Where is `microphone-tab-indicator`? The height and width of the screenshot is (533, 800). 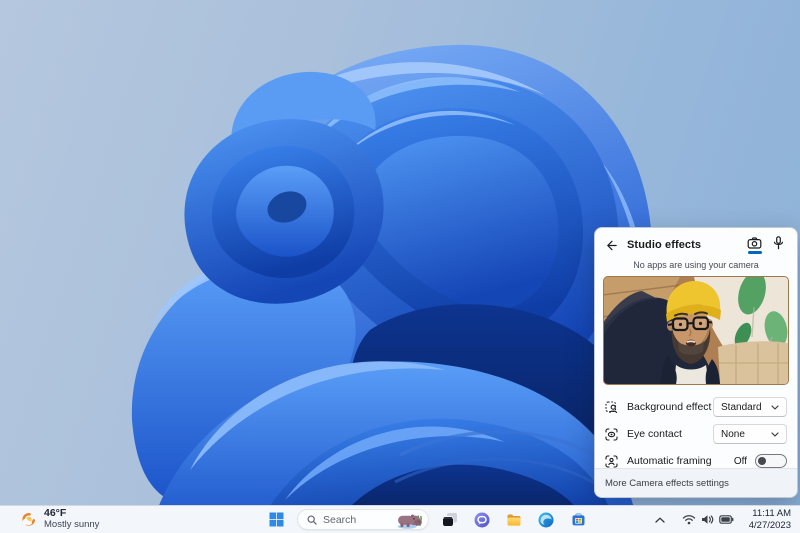 microphone-tab-indicator is located at coordinates (778, 253).